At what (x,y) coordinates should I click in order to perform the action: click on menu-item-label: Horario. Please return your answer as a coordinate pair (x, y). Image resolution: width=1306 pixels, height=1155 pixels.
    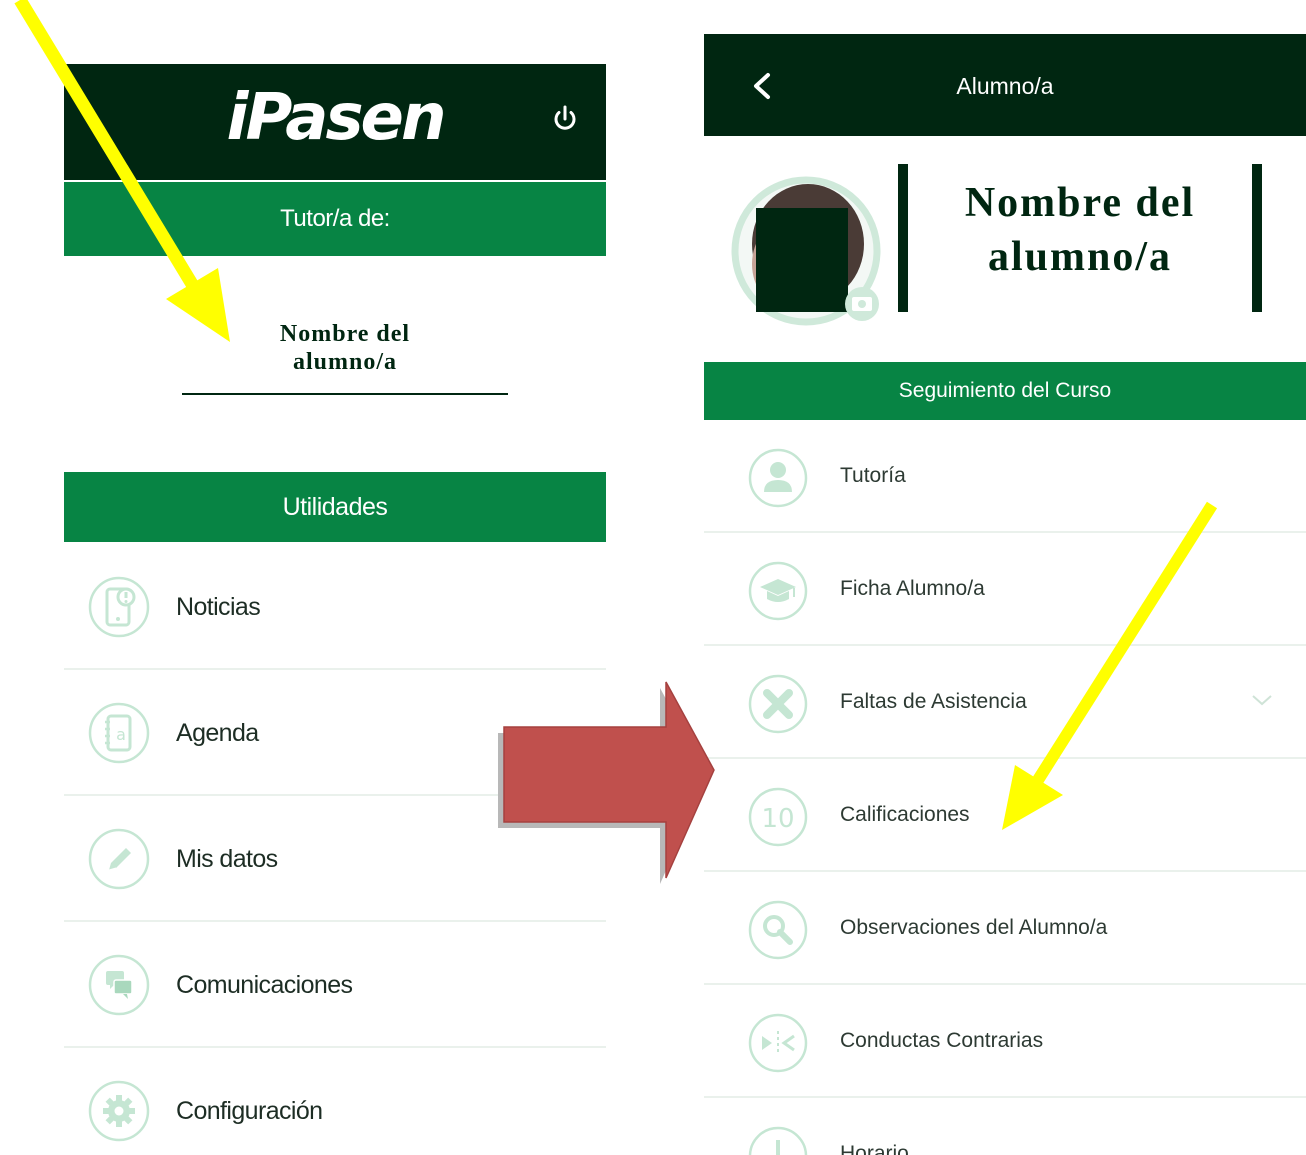
    Looking at the image, I should click on (874, 1148).